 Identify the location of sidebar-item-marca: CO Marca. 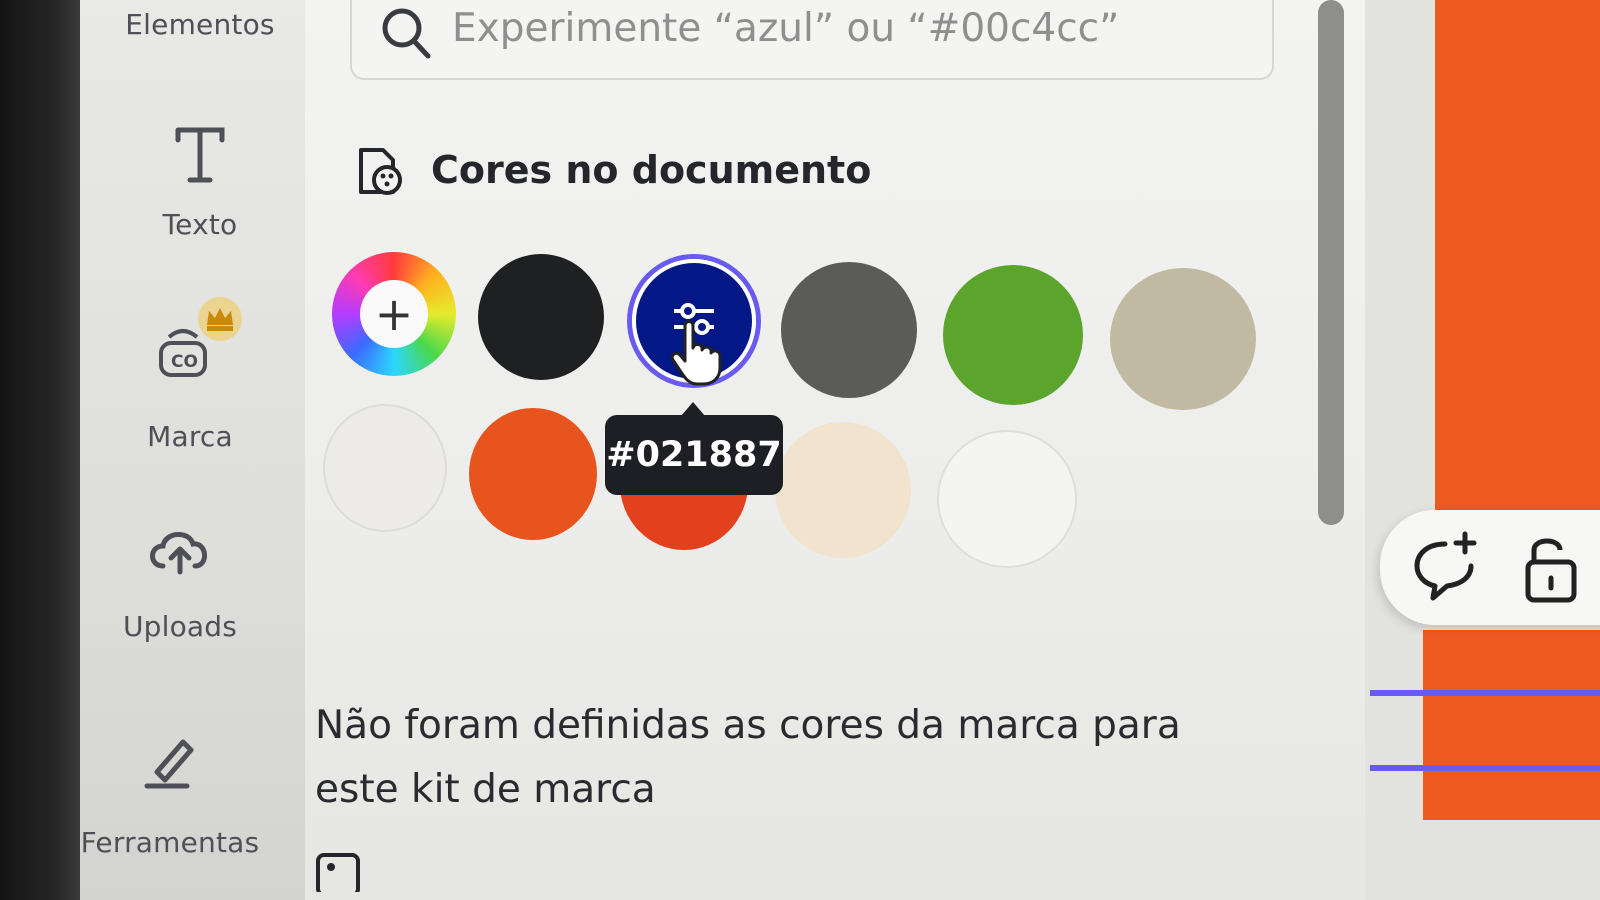
(190, 374).